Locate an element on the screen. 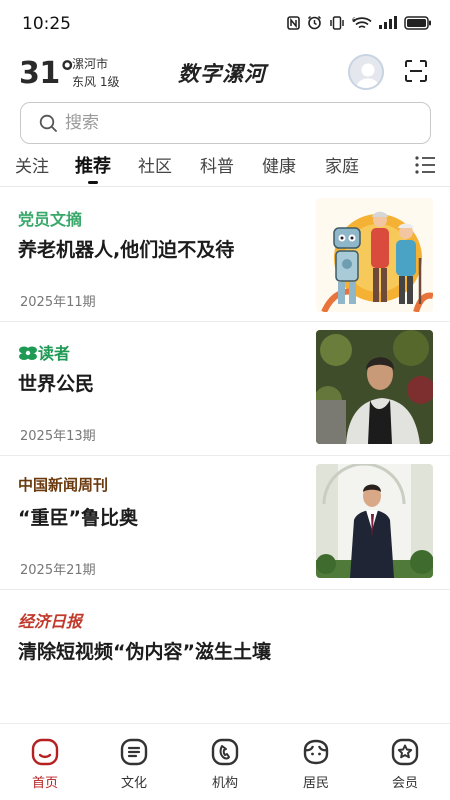 The height and width of the screenshot is (800, 450). article-source: 经济日报 is located at coordinates (50, 621).